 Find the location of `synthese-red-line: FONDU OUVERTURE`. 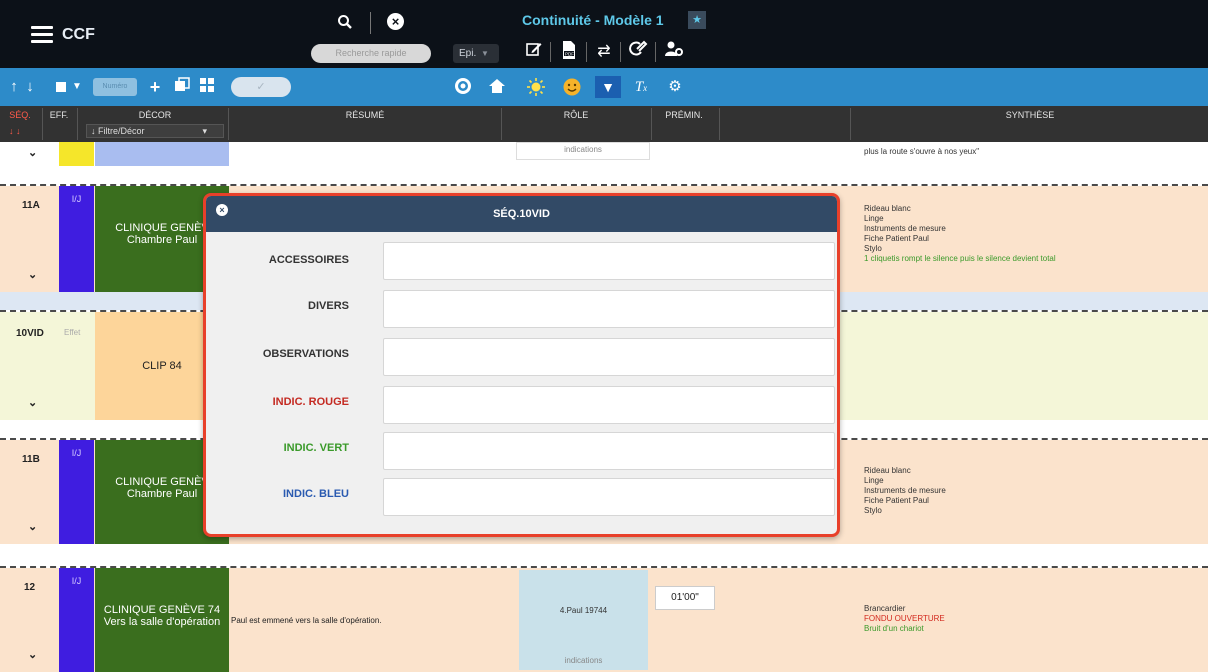

synthese-red-line: FONDU OUVERTURE is located at coordinates (904, 618).